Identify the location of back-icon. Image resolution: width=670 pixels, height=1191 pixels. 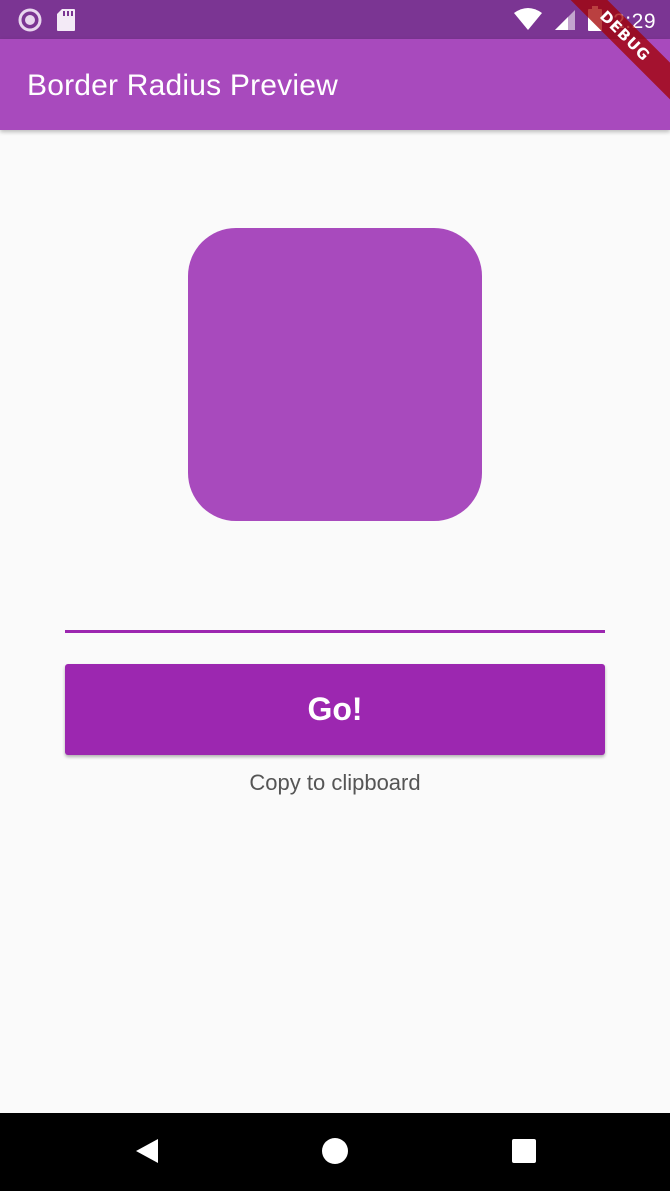
(147, 1153).